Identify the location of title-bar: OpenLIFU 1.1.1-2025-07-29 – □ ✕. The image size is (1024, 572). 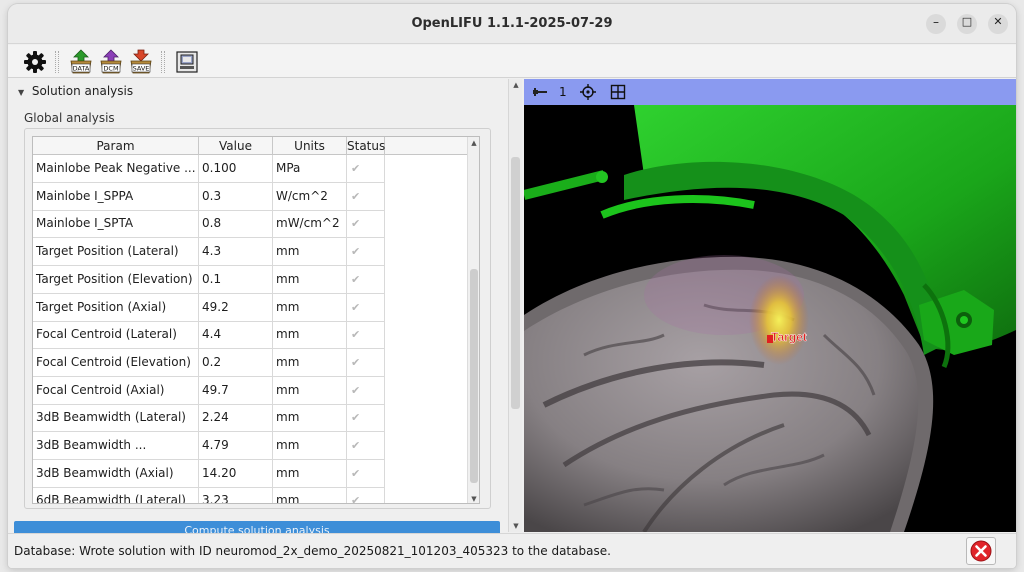
(512, 24).